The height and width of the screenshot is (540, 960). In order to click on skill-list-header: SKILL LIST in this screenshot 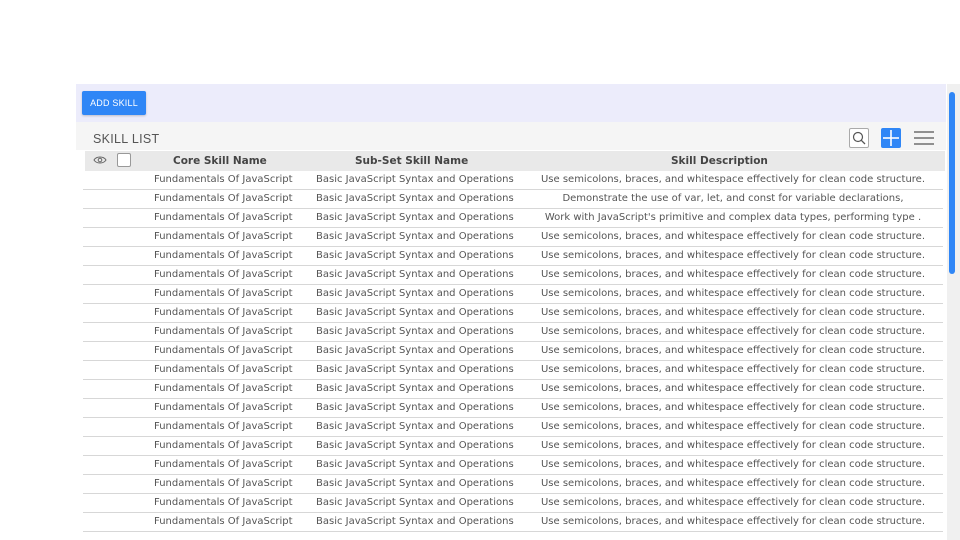, I will do `click(511, 136)`.